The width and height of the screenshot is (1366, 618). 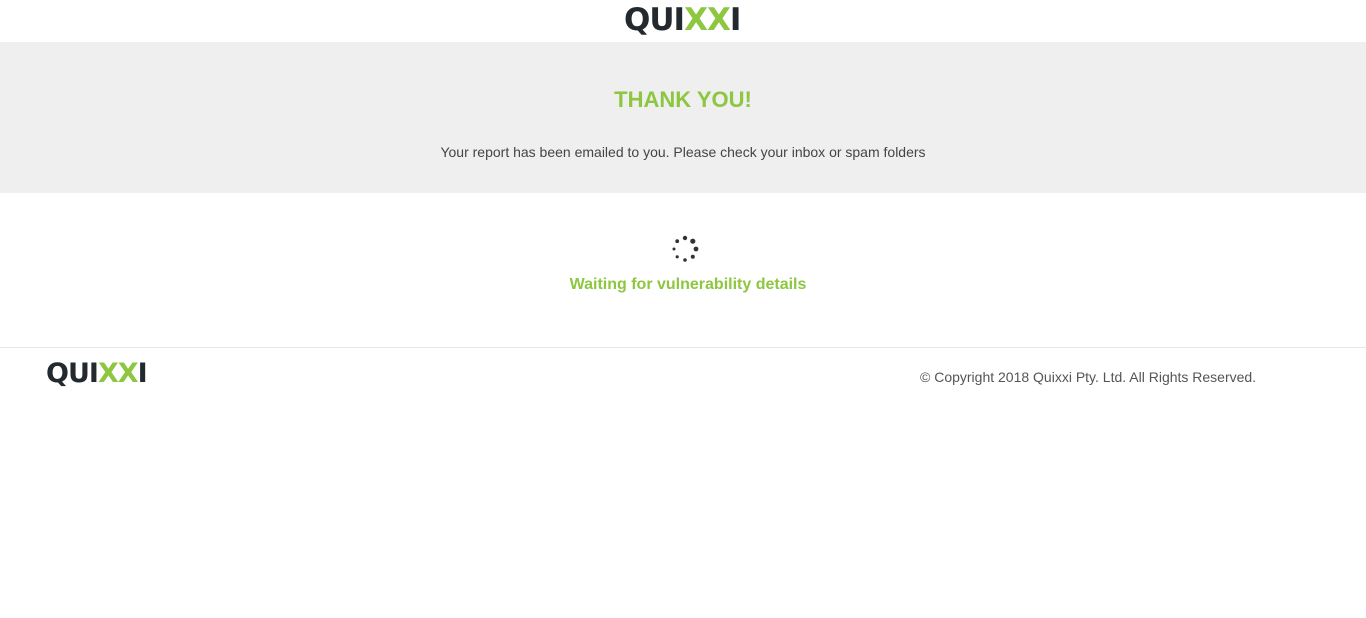 I want to click on footer-quixxi-logo: QUI XX I, so click(x=97, y=373).